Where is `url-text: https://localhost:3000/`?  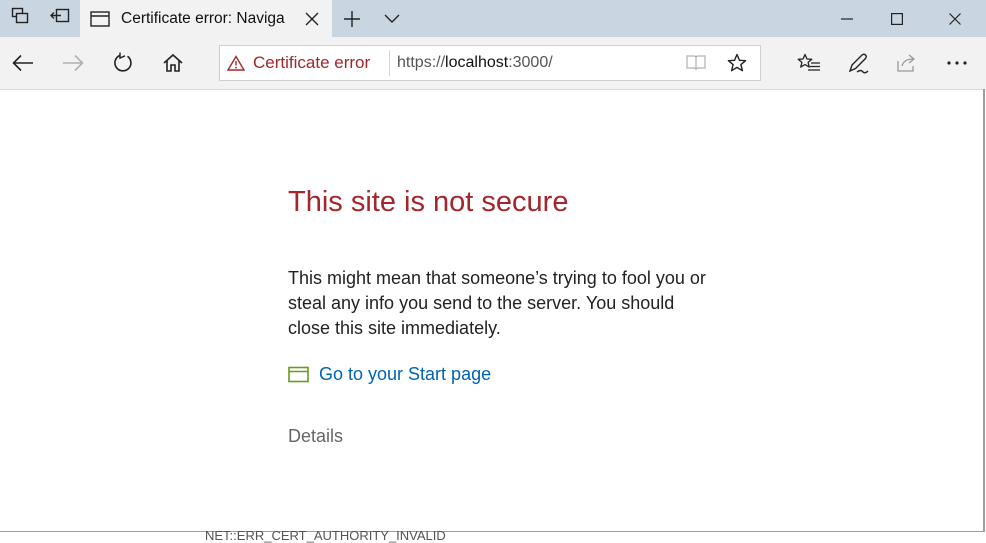
url-text: https://localhost:3000/ is located at coordinates (475, 63).